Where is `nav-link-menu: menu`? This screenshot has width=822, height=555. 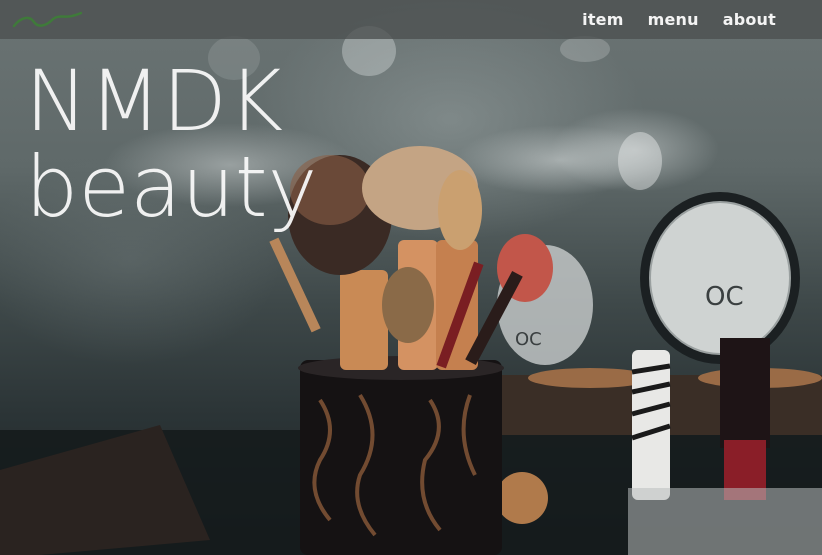 nav-link-menu: menu is located at coordinates (673, 19).